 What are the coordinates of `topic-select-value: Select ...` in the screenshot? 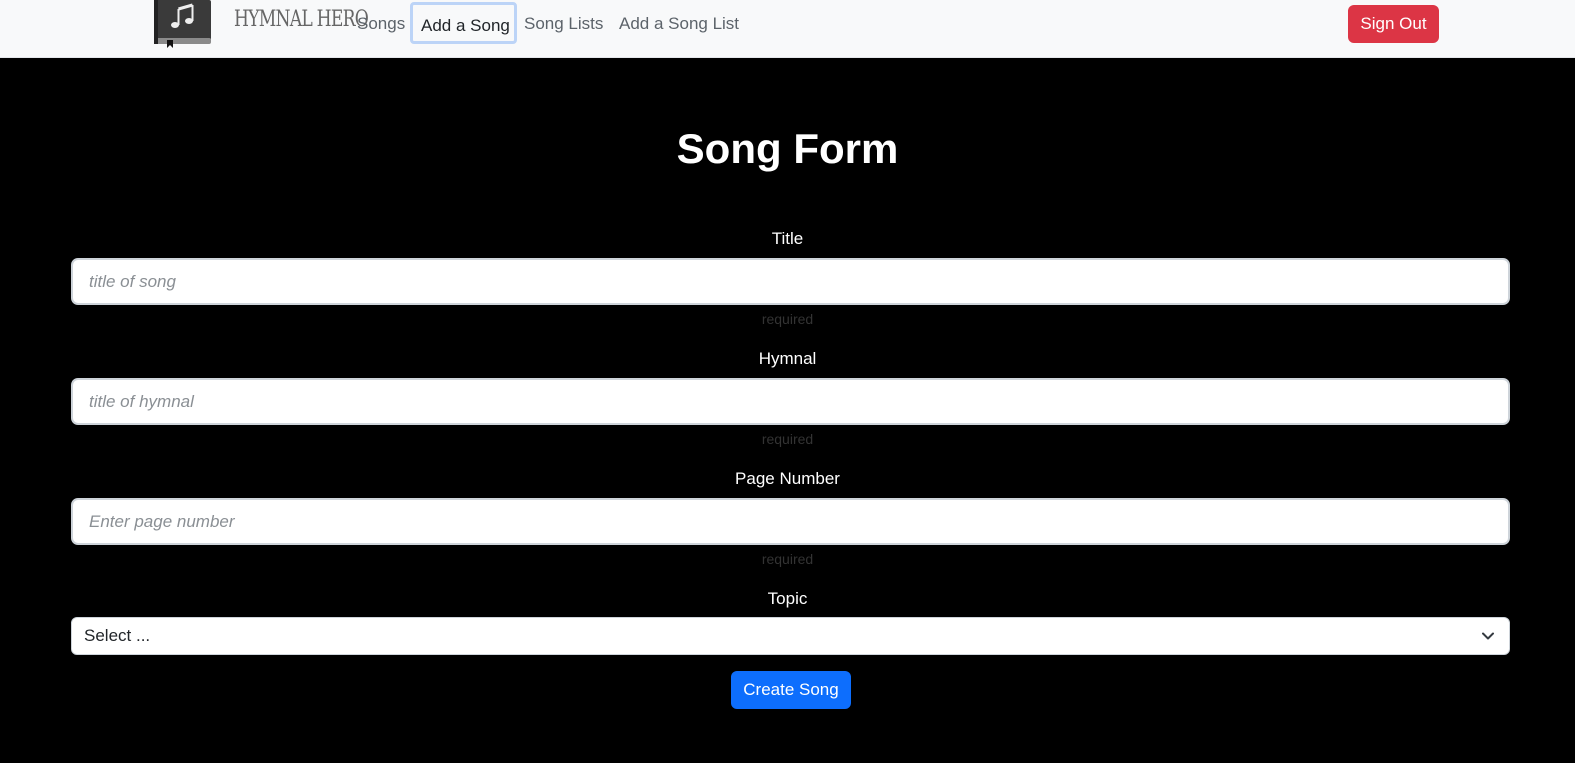 It's located at (117, 635).